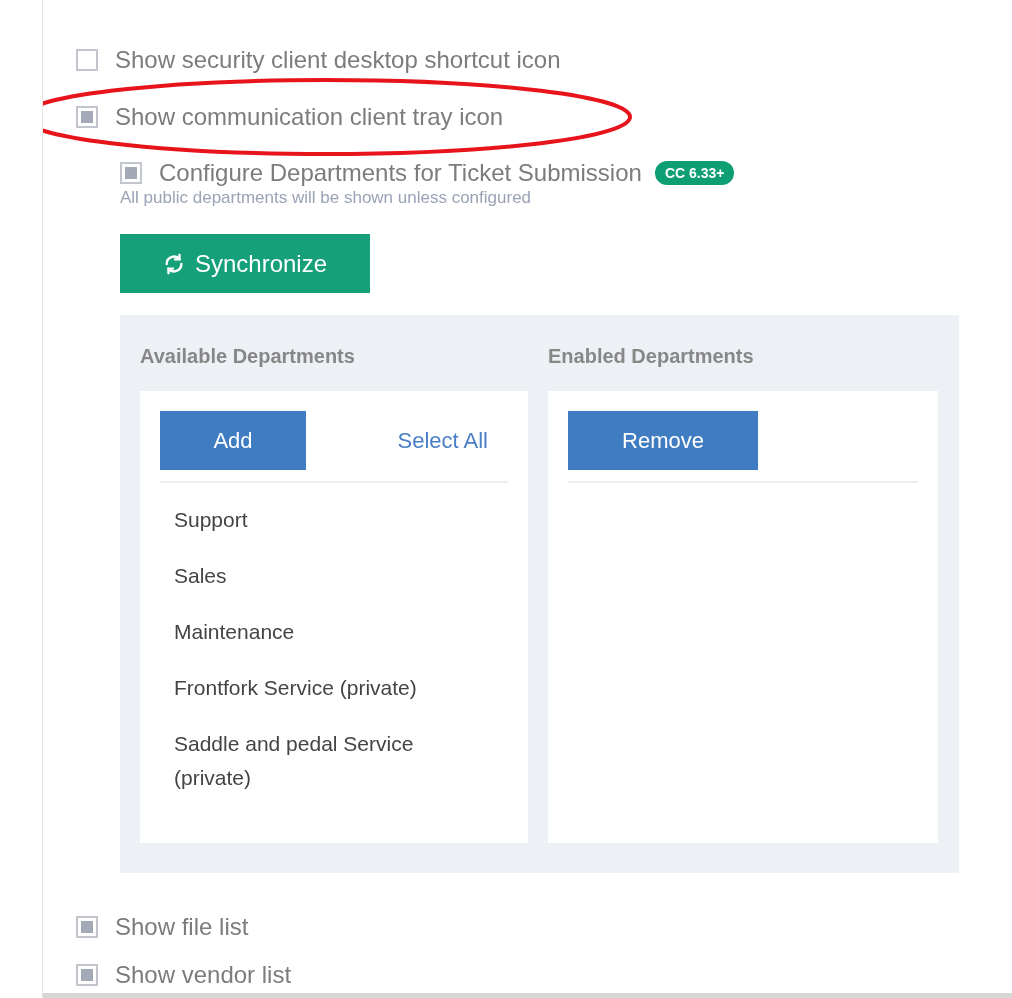 The height and width of the screenshot is (998, 1012). What do you see at coordinates (694, 173) in the screenshot?
I see `version-badge: CC 6.33+` at bounding box center [694, 173].